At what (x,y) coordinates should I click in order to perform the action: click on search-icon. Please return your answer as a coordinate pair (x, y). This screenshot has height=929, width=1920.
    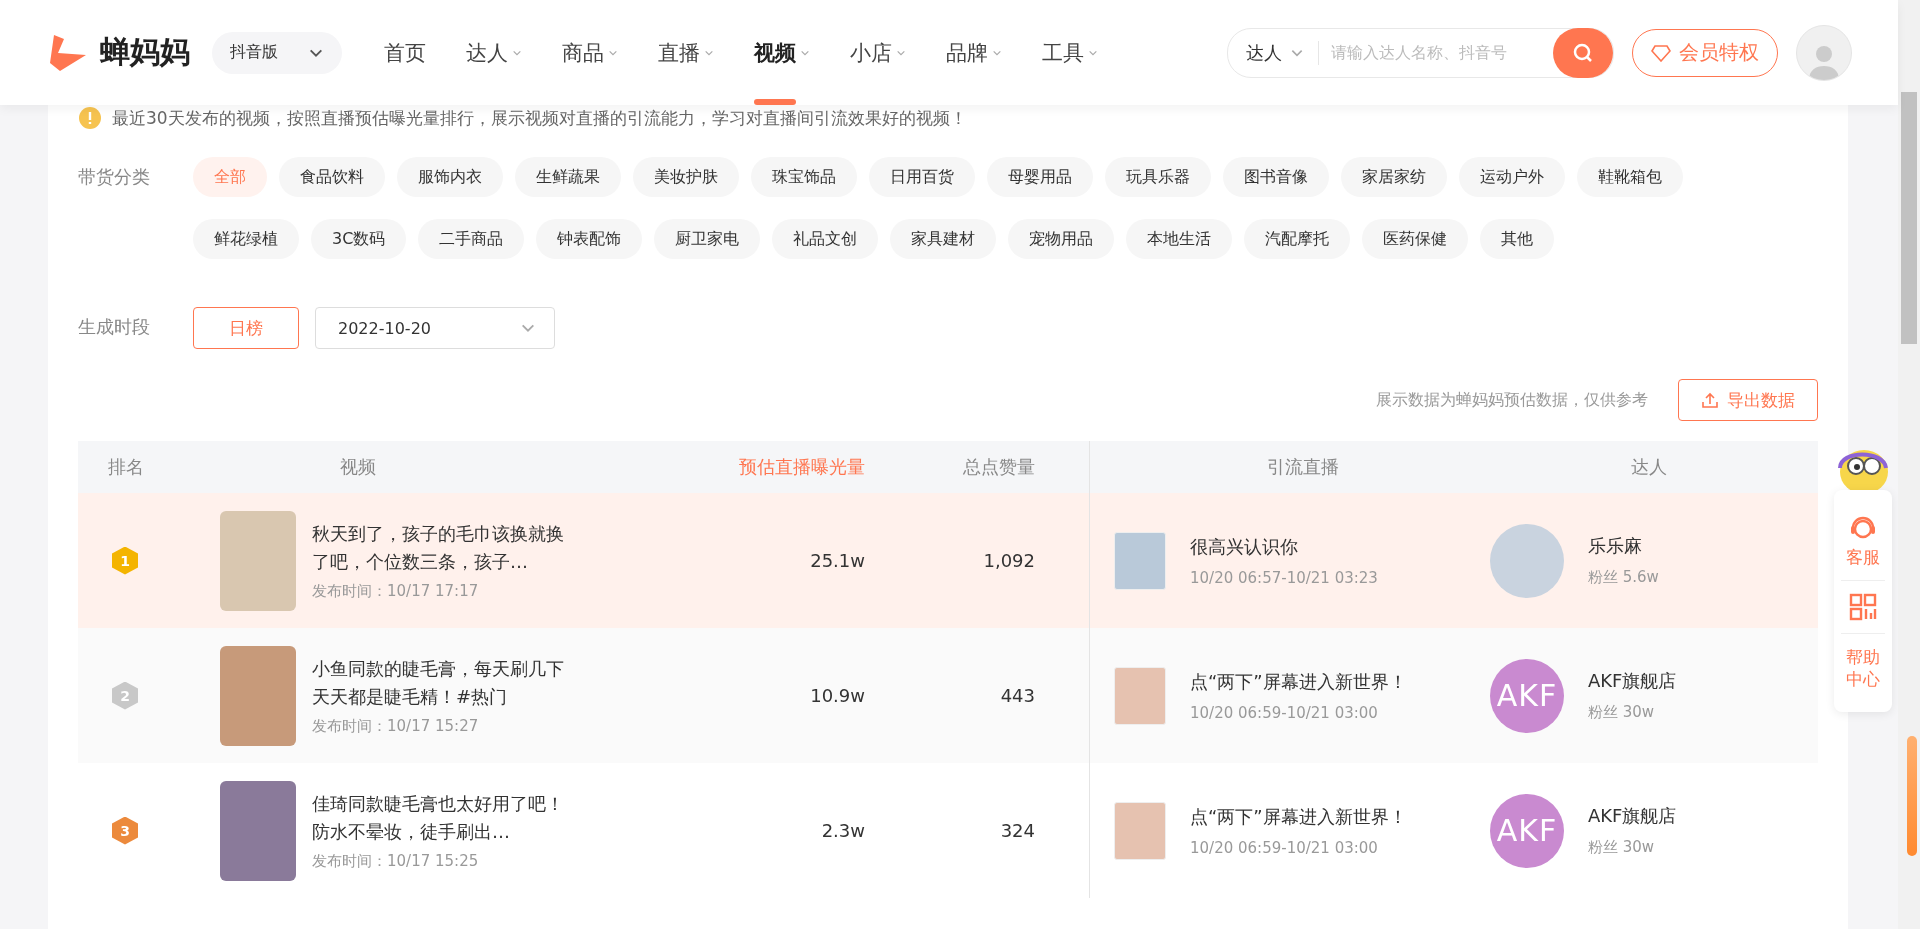
    Looking at the image, I should click on (1583, 52).